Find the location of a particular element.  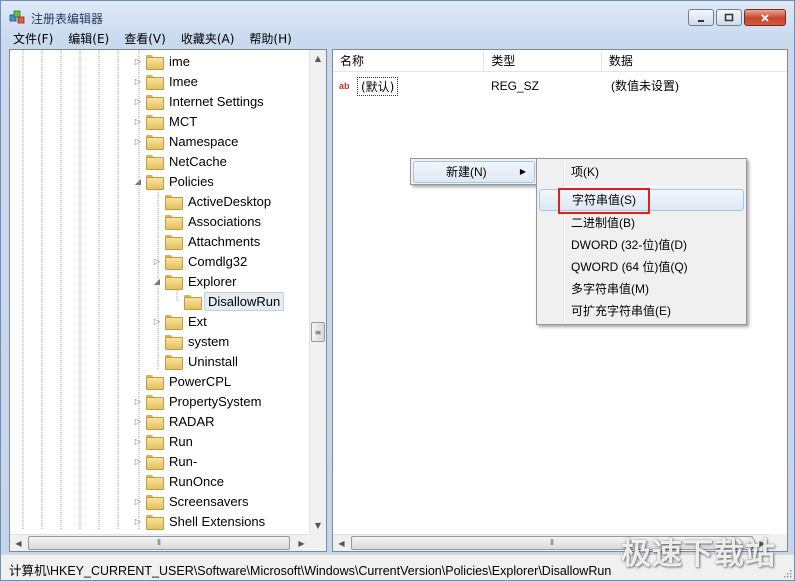

tree-item-label: Comdlg32 is located at coordinates (218, 261).